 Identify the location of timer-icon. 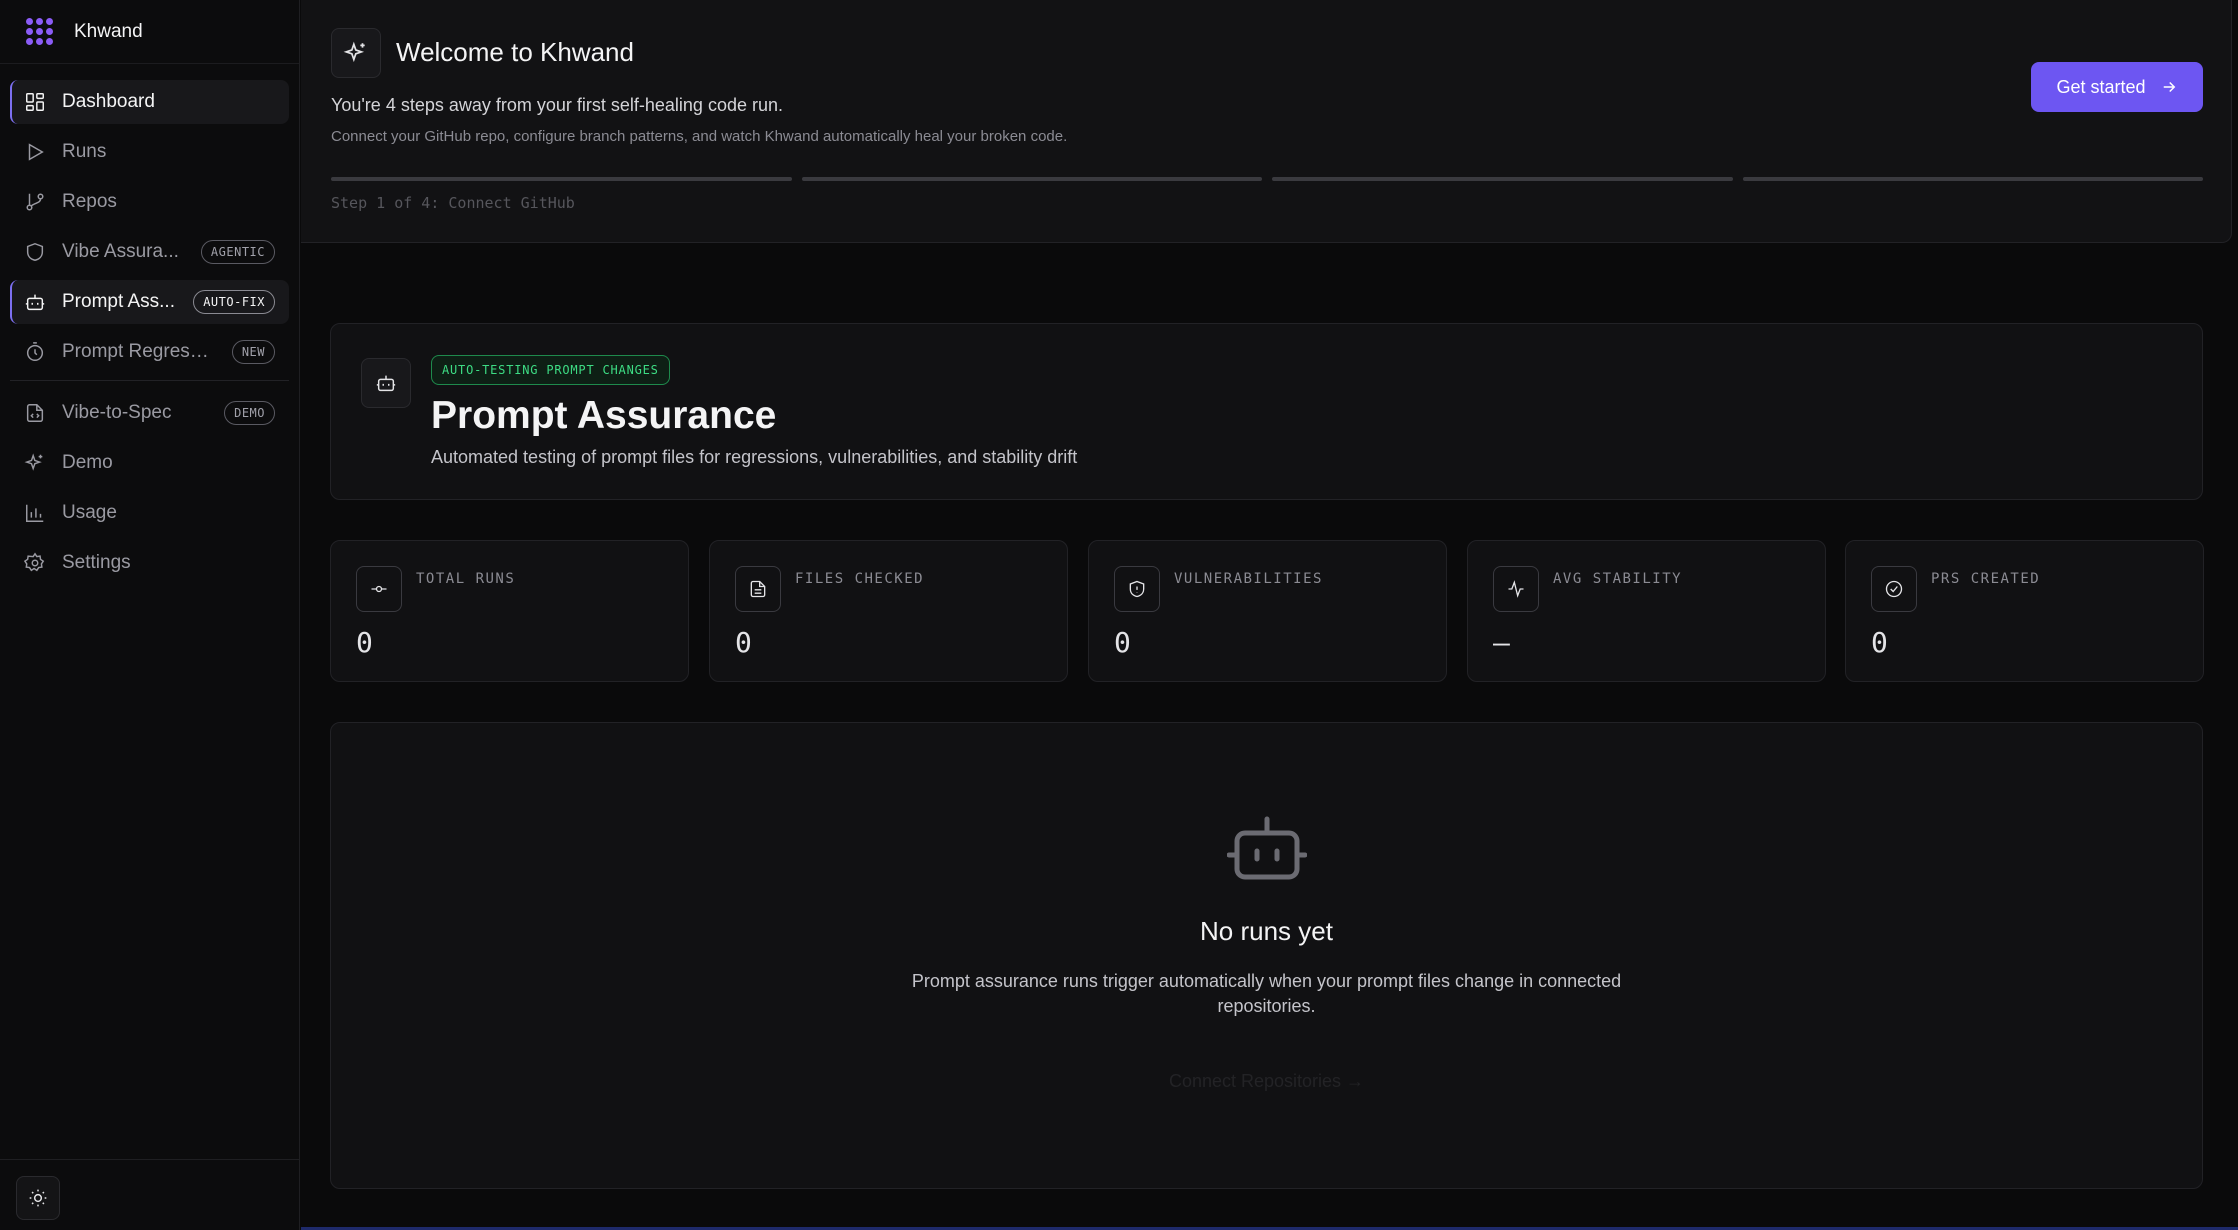
(35, 352).